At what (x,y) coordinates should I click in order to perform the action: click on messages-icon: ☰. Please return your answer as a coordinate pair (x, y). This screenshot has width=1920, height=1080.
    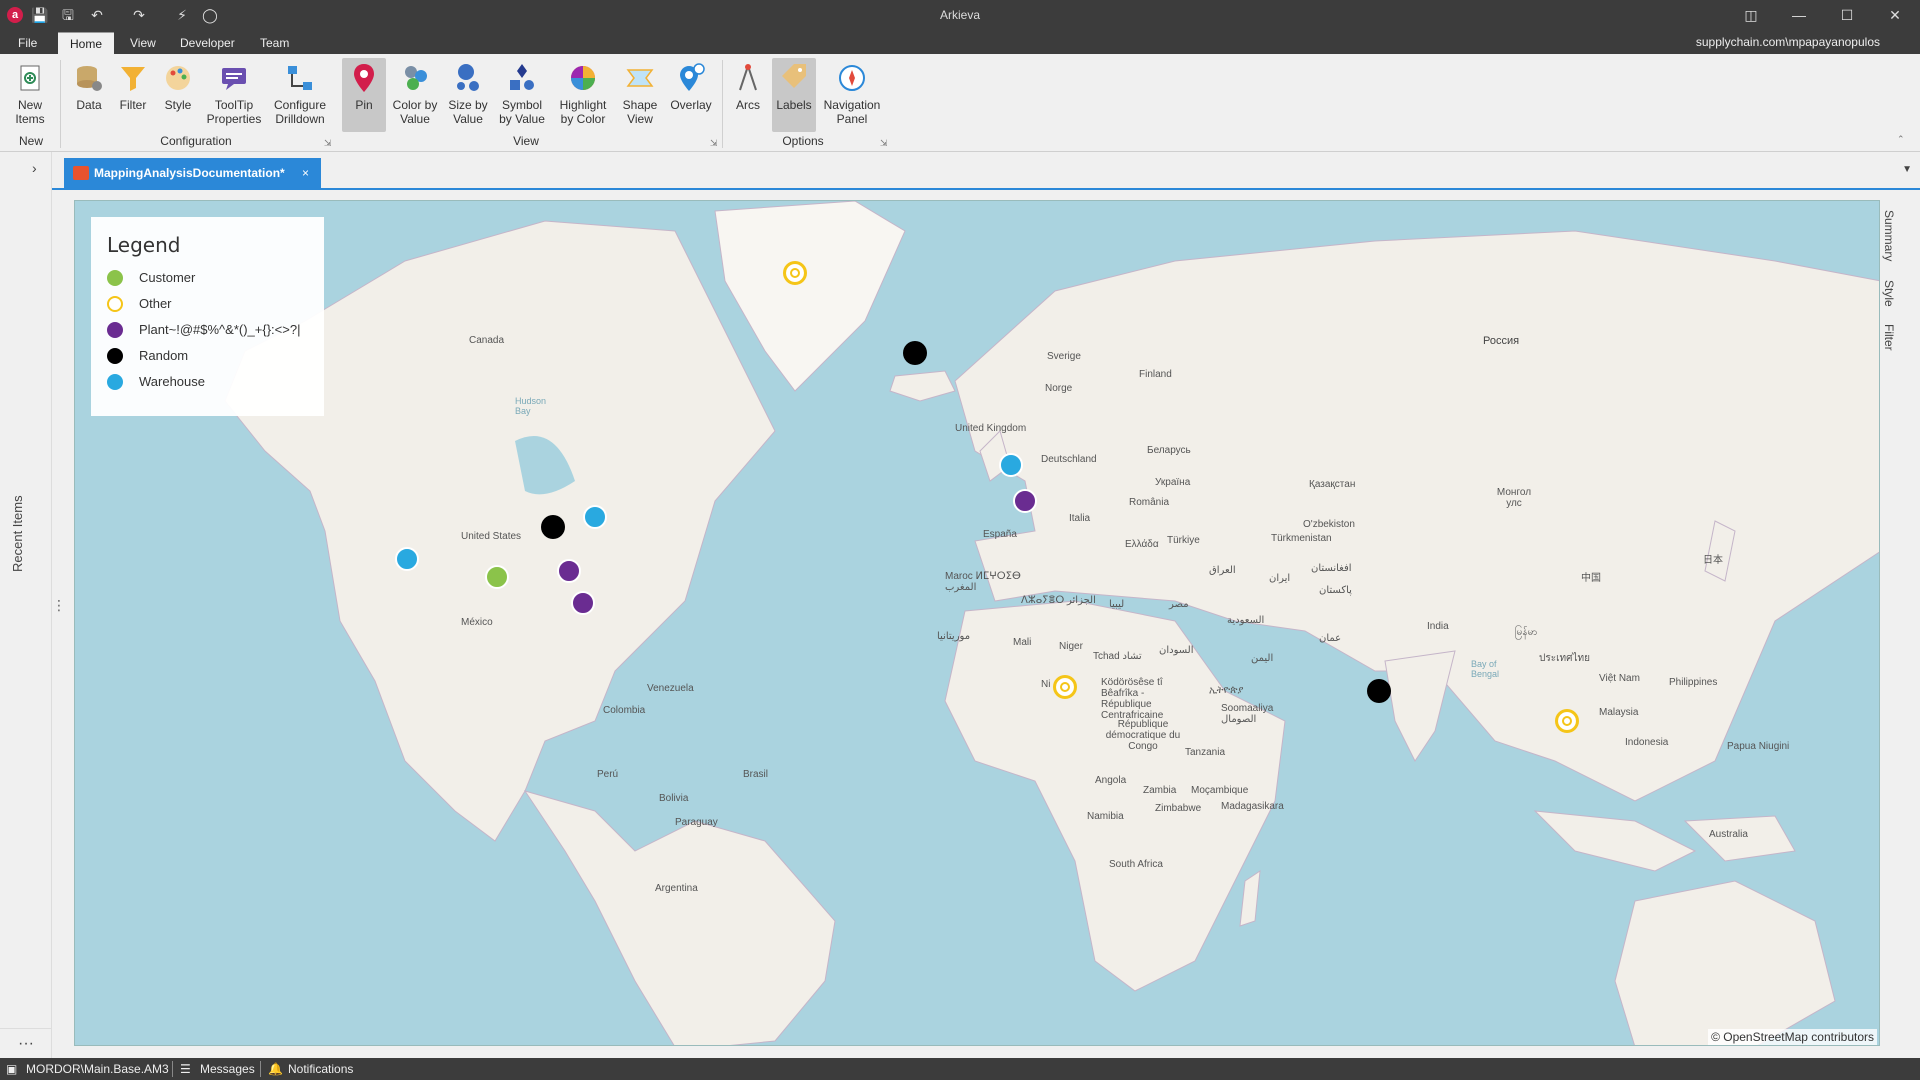
    Looking at the image, I should click on (185, 1069).